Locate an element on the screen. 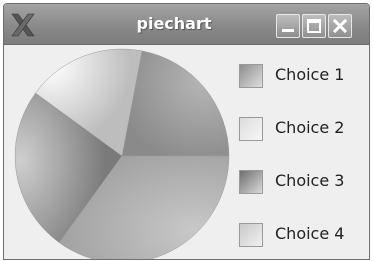 The width and height of the screenshot is (373, 261). legend-item-choice-3: Choice 3 is located at coordinates (301, 181).